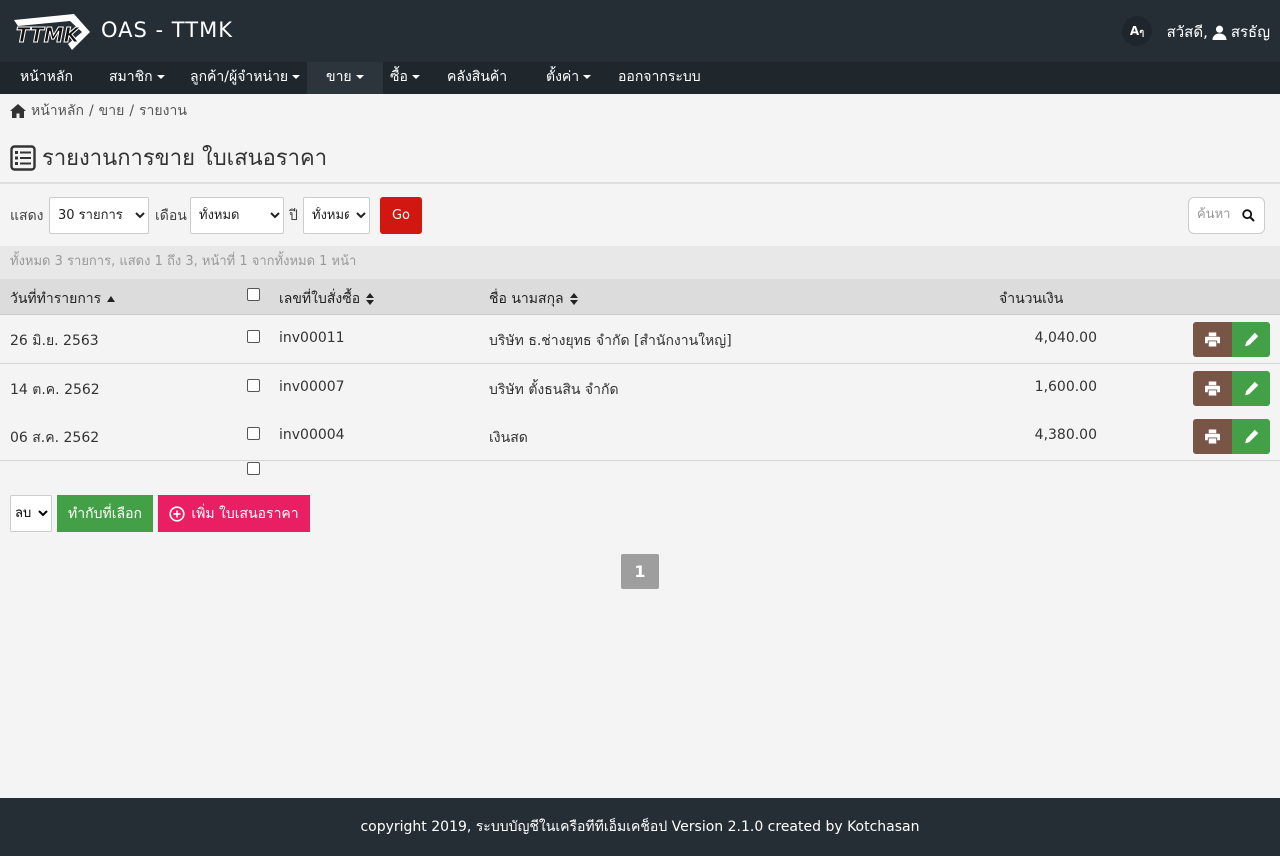 This screenshot has height=856, width=1280. What do you see at coordinates (111, 299) in the screenshot?
I see `sort-ascending-icon` at bounding box center [111, 299].